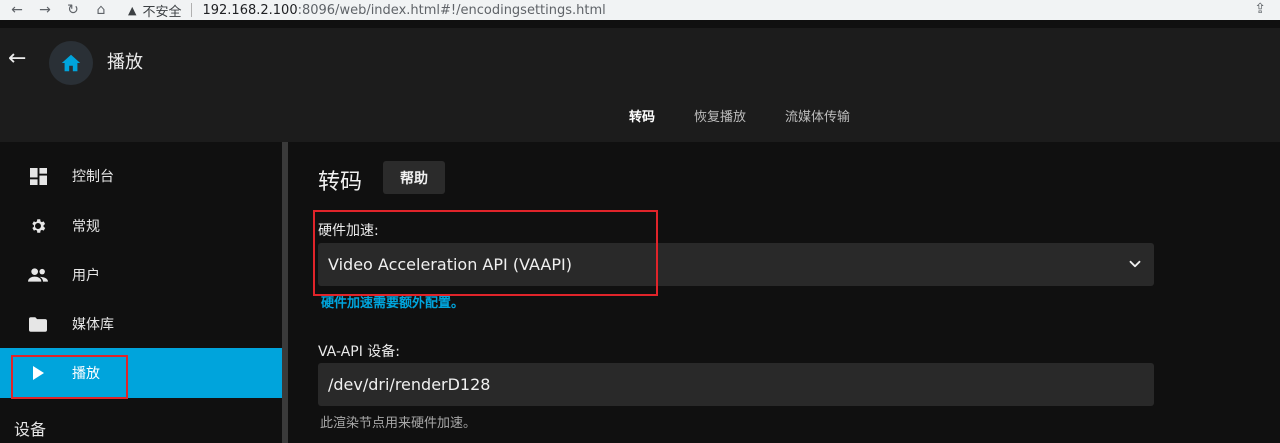  Describe the element at coordinates (392, 301) in the screenshot. I see `hw-accel-config-link: 硬件加速需要额外配置。` at that location.